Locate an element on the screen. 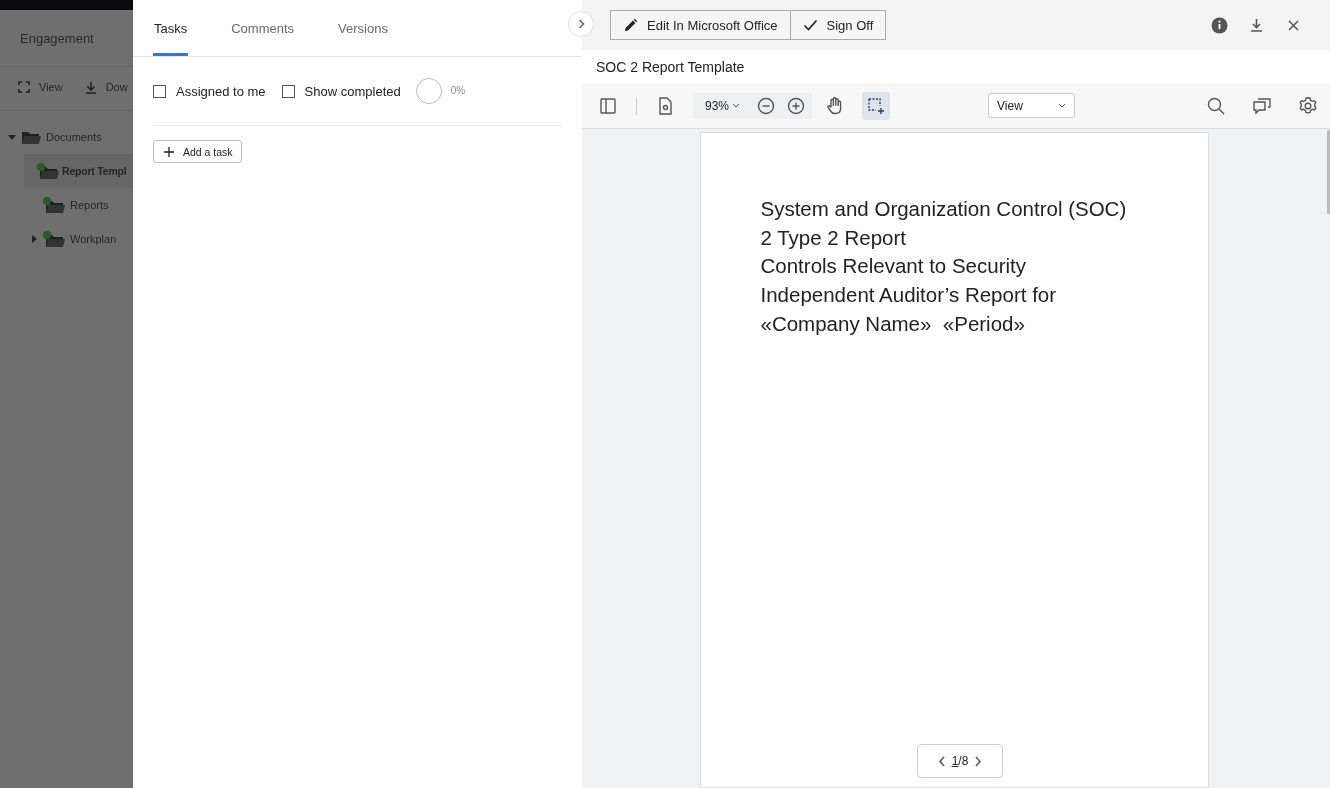 The height and width of the screenshot is (788, 1330). download-button: Dow is located at coordinates (106, 87).